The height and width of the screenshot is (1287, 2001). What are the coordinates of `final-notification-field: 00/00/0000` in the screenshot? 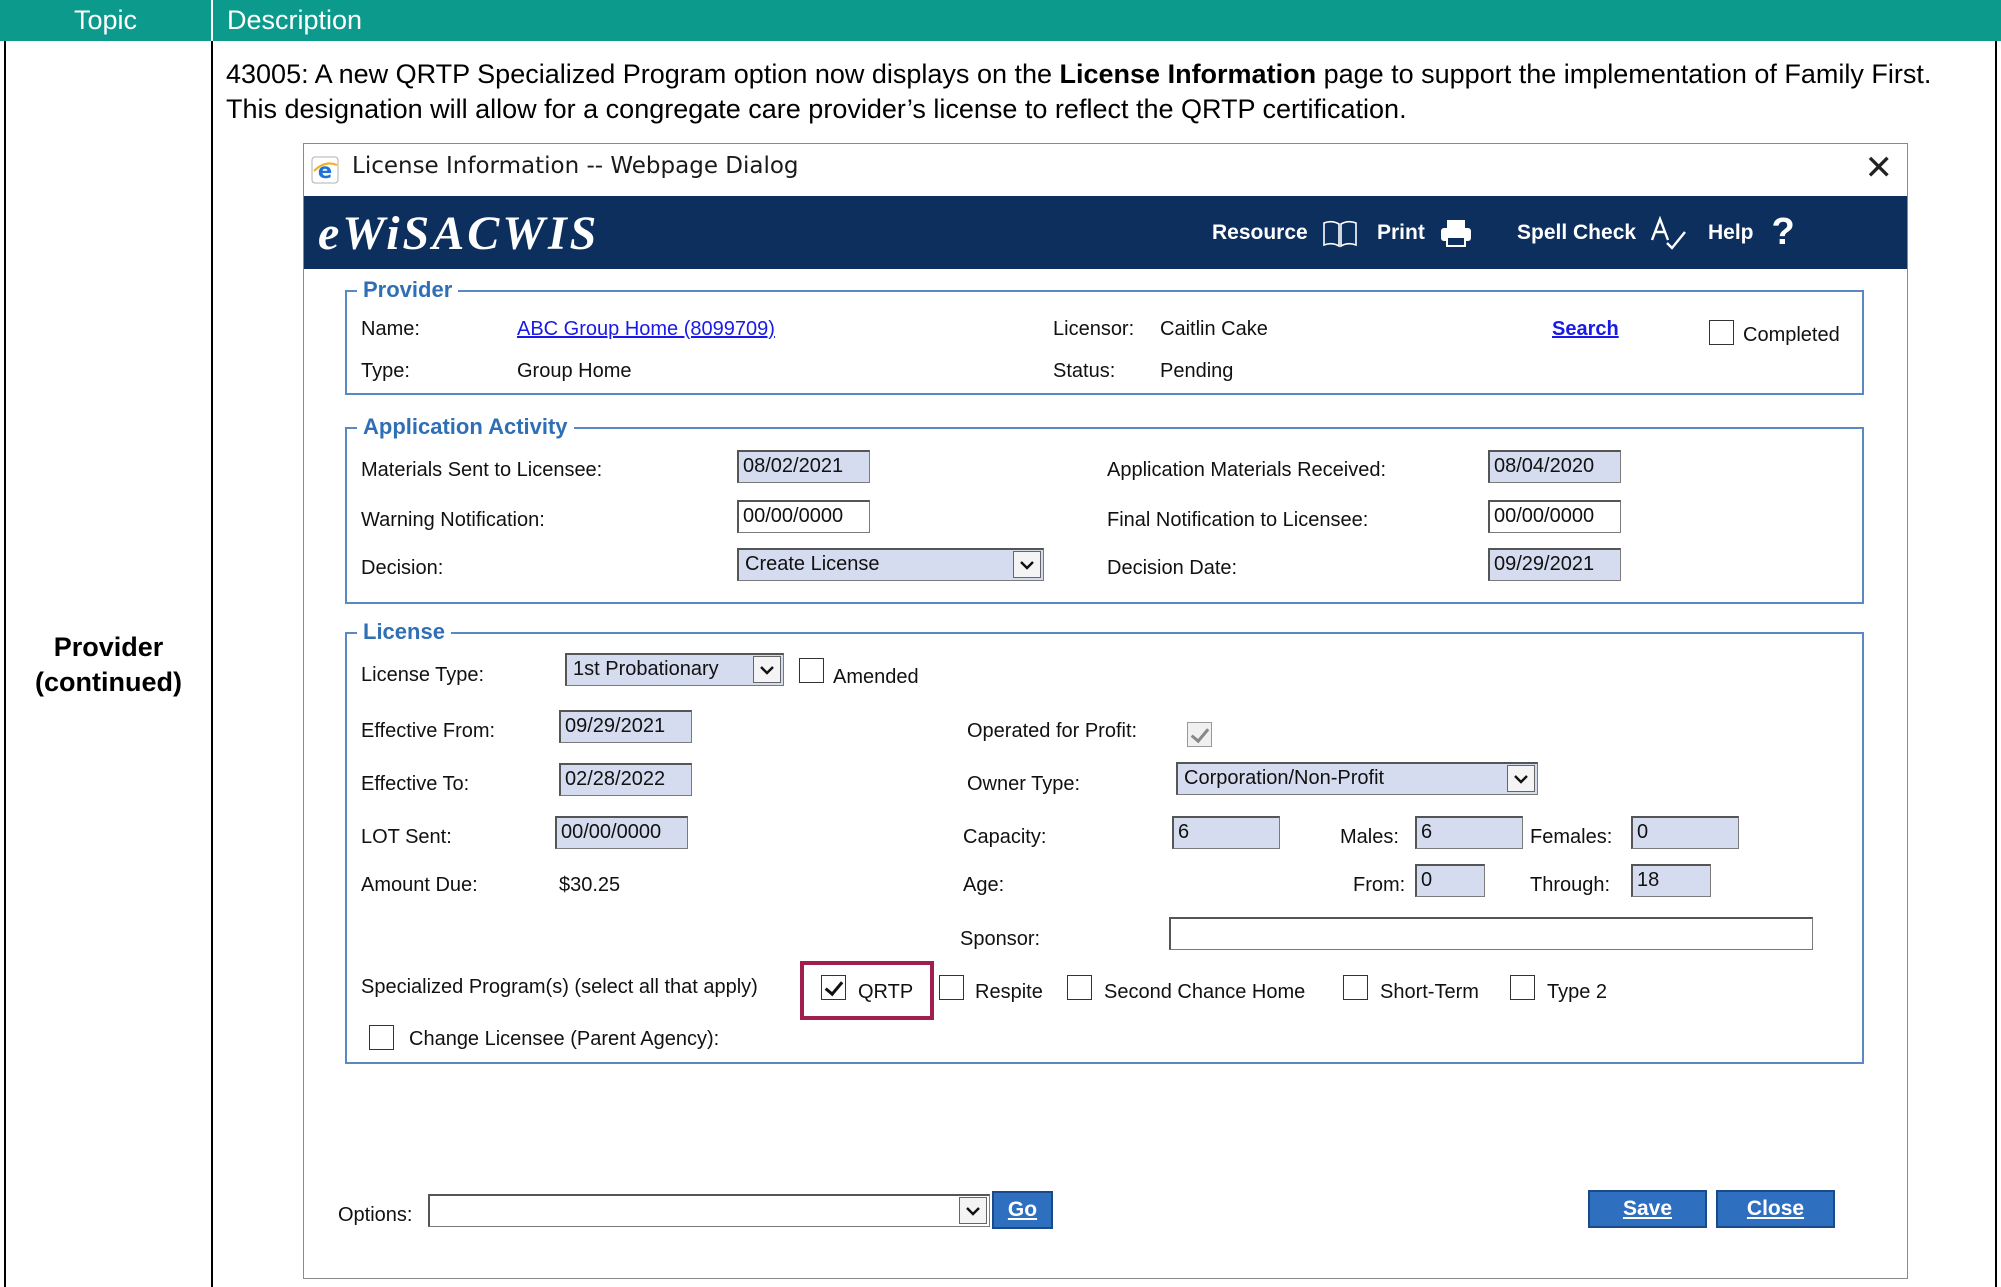 It's located at (1554, 516).